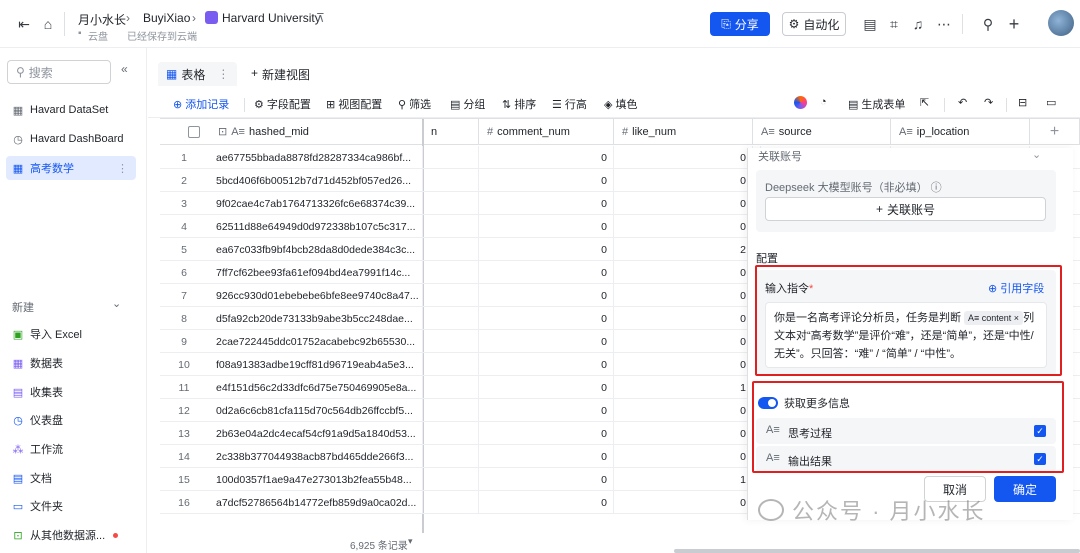 The width and height of the screenshot is (1080, 553). Describe the element at coordinates (414, 104) in the screenshot. I see `filter-button: ⚲ 筛选` at that location.